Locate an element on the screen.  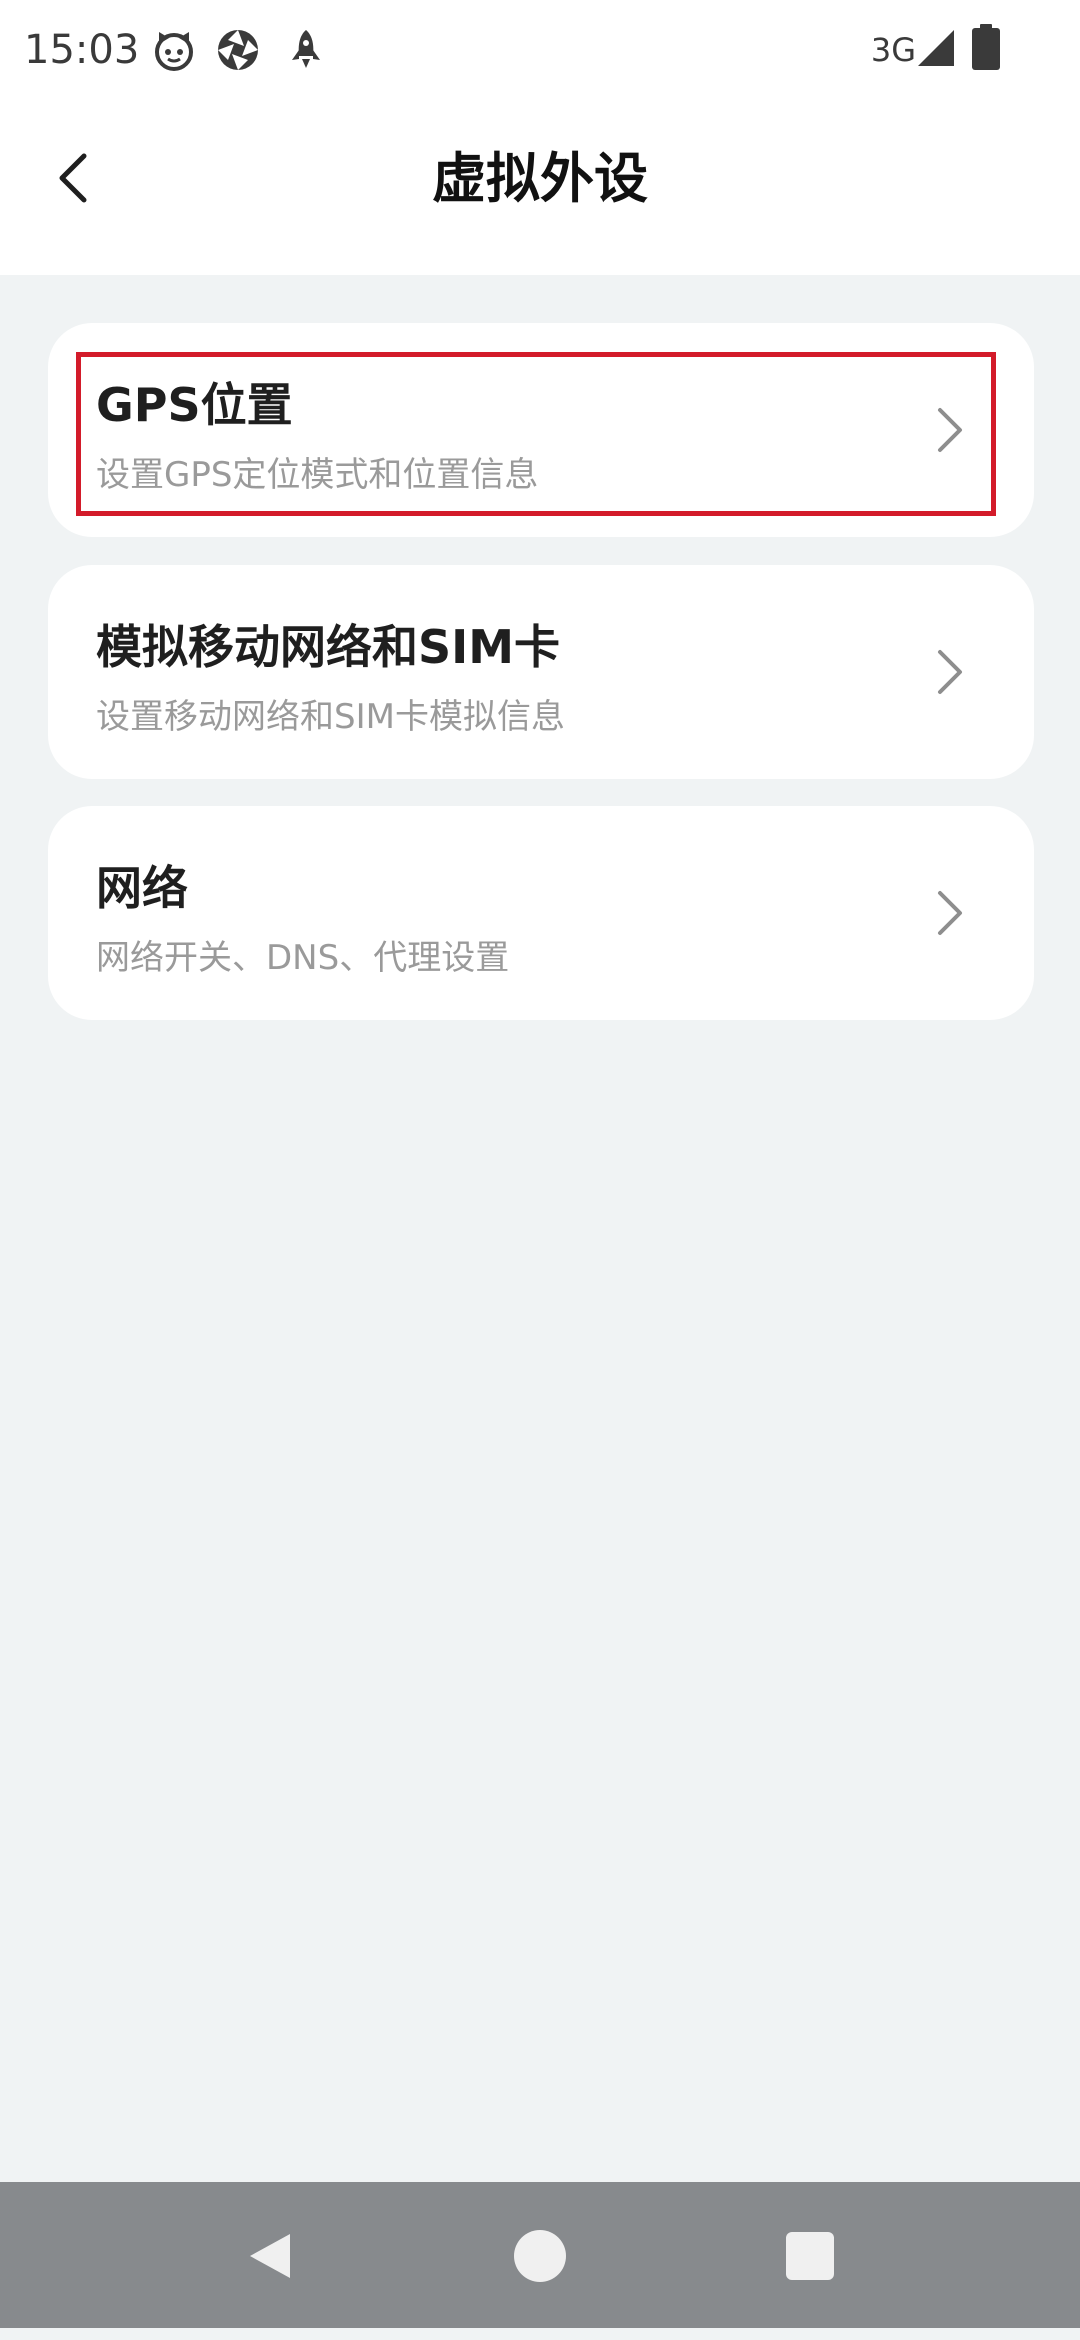
home-circle-icon is located at coordinates (540, 2256).